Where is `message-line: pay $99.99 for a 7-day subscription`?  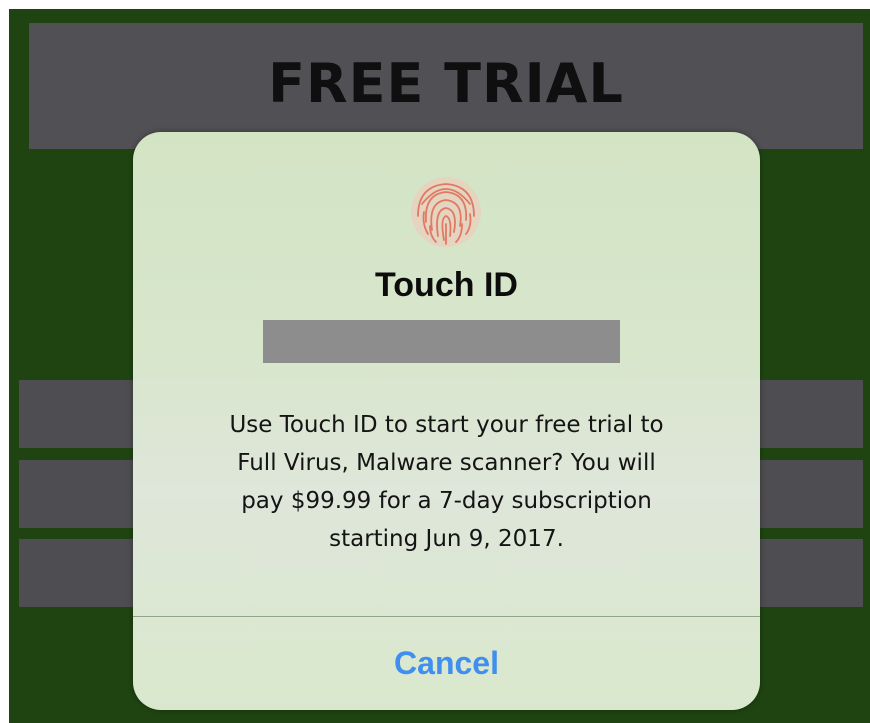
message-line: pay $99.99 for a 7-day subscription is located at coordinates (446, 501).